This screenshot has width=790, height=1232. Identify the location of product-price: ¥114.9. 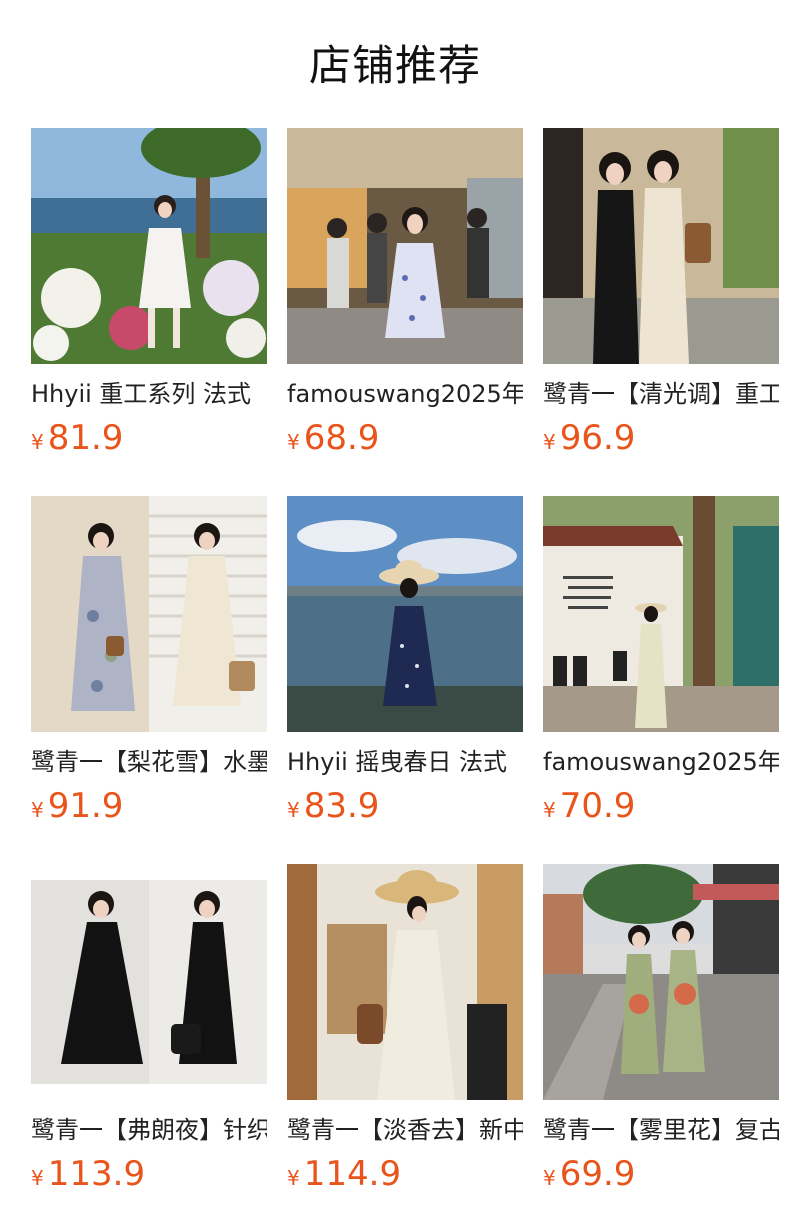
(405, 1174).